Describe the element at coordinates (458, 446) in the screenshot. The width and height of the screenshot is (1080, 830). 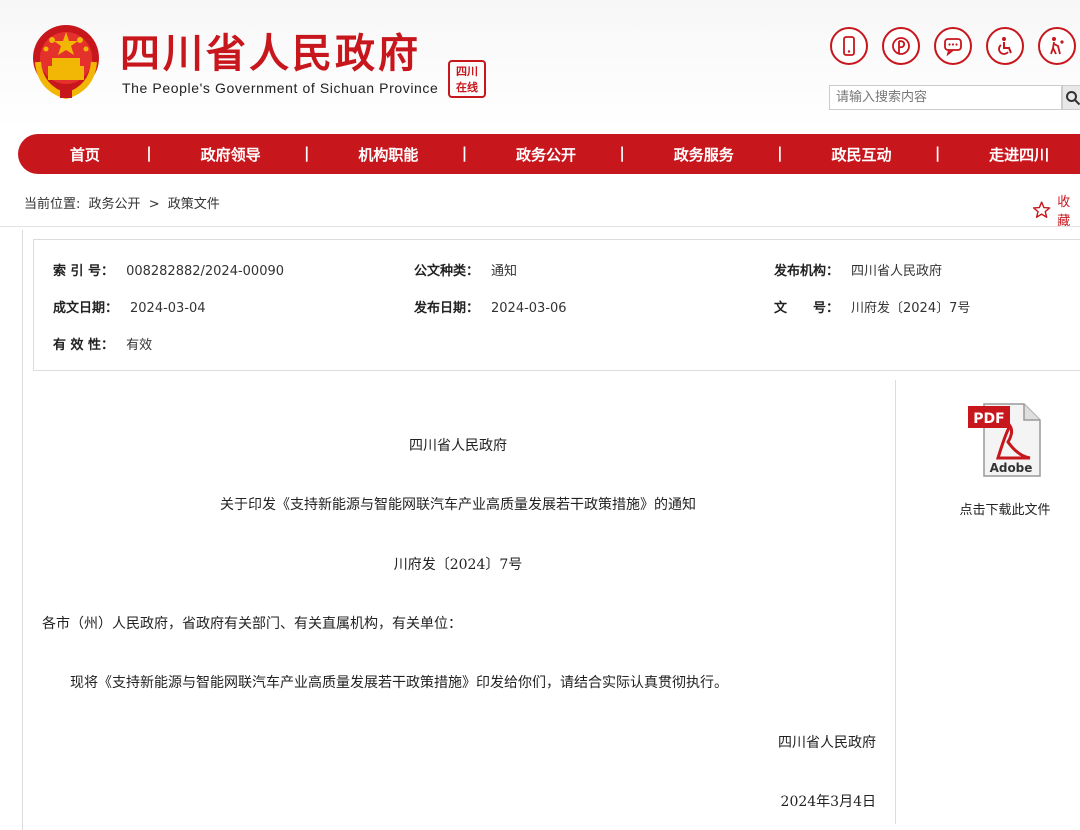
I see `document-org: 四川省人民政府` at that location.